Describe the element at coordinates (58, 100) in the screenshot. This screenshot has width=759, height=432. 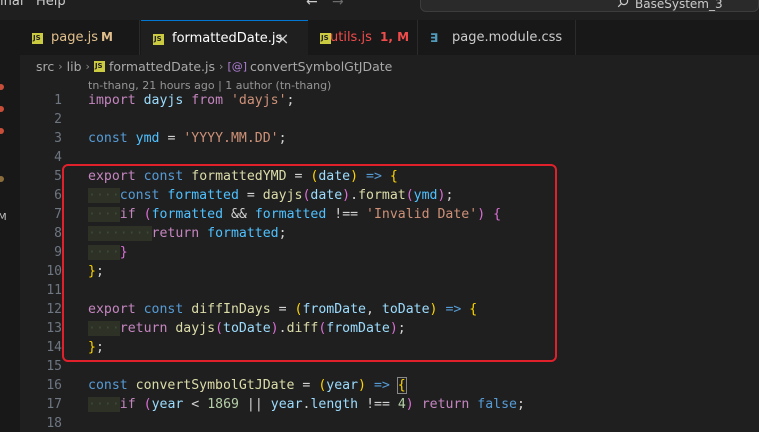
I see `line-number: 1` at that location.